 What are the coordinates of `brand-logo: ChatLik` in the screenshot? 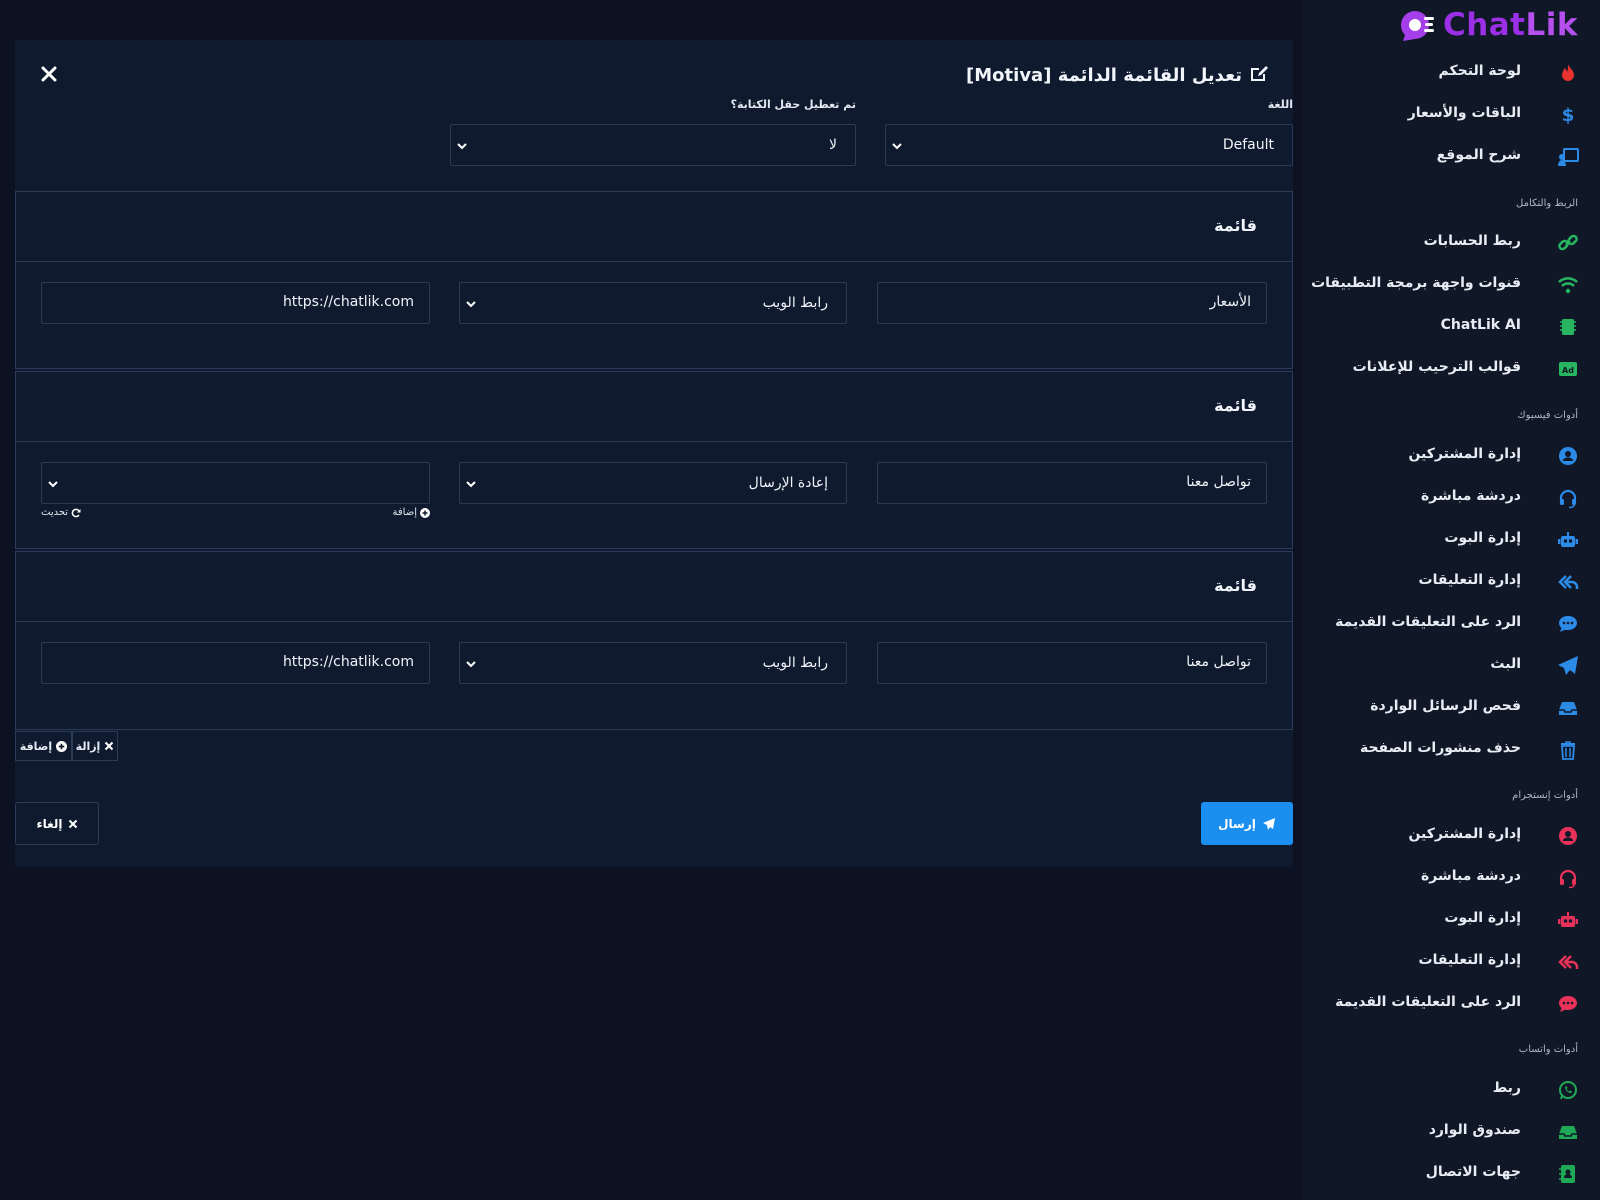 It's located at (1487, 25).